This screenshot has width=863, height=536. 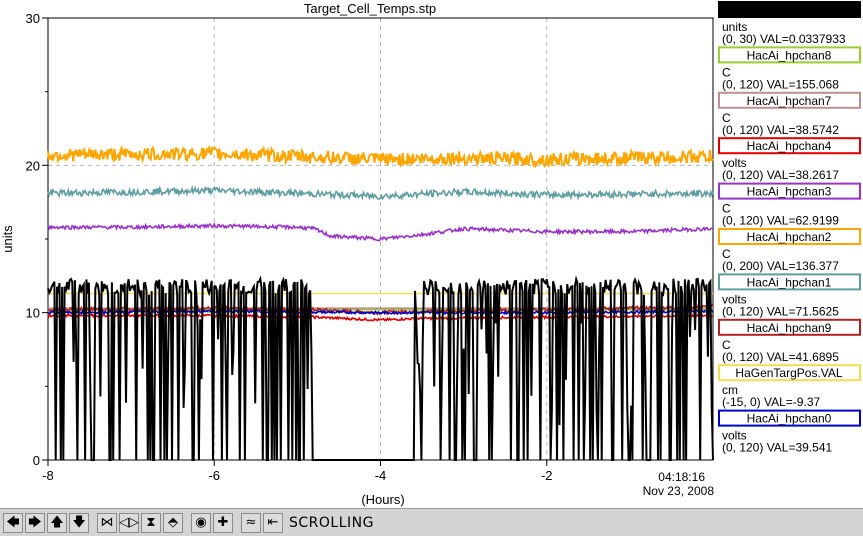 I want to click on status-text: SCROLLING, so click(x=331, y=522).